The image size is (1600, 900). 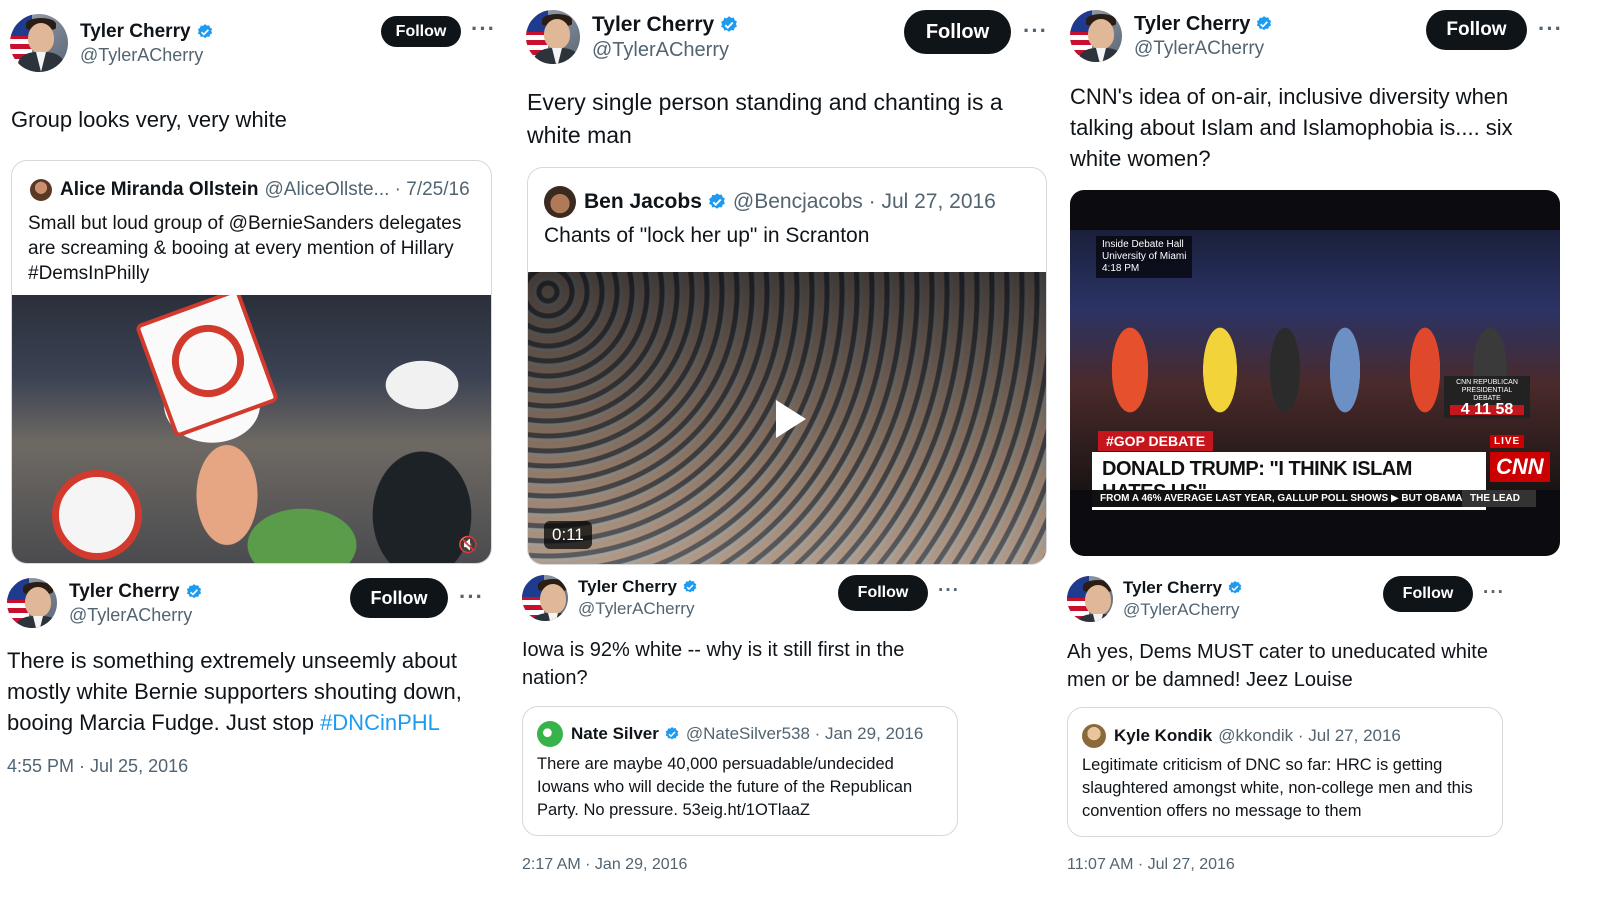 I want to click on location-line2: University of Miami, so click(x=1144, y=256).